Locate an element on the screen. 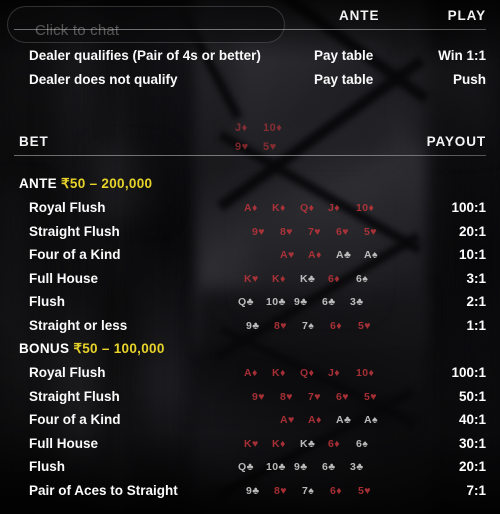  card-glyph: 7♥ is located at coordinates (314, 231).